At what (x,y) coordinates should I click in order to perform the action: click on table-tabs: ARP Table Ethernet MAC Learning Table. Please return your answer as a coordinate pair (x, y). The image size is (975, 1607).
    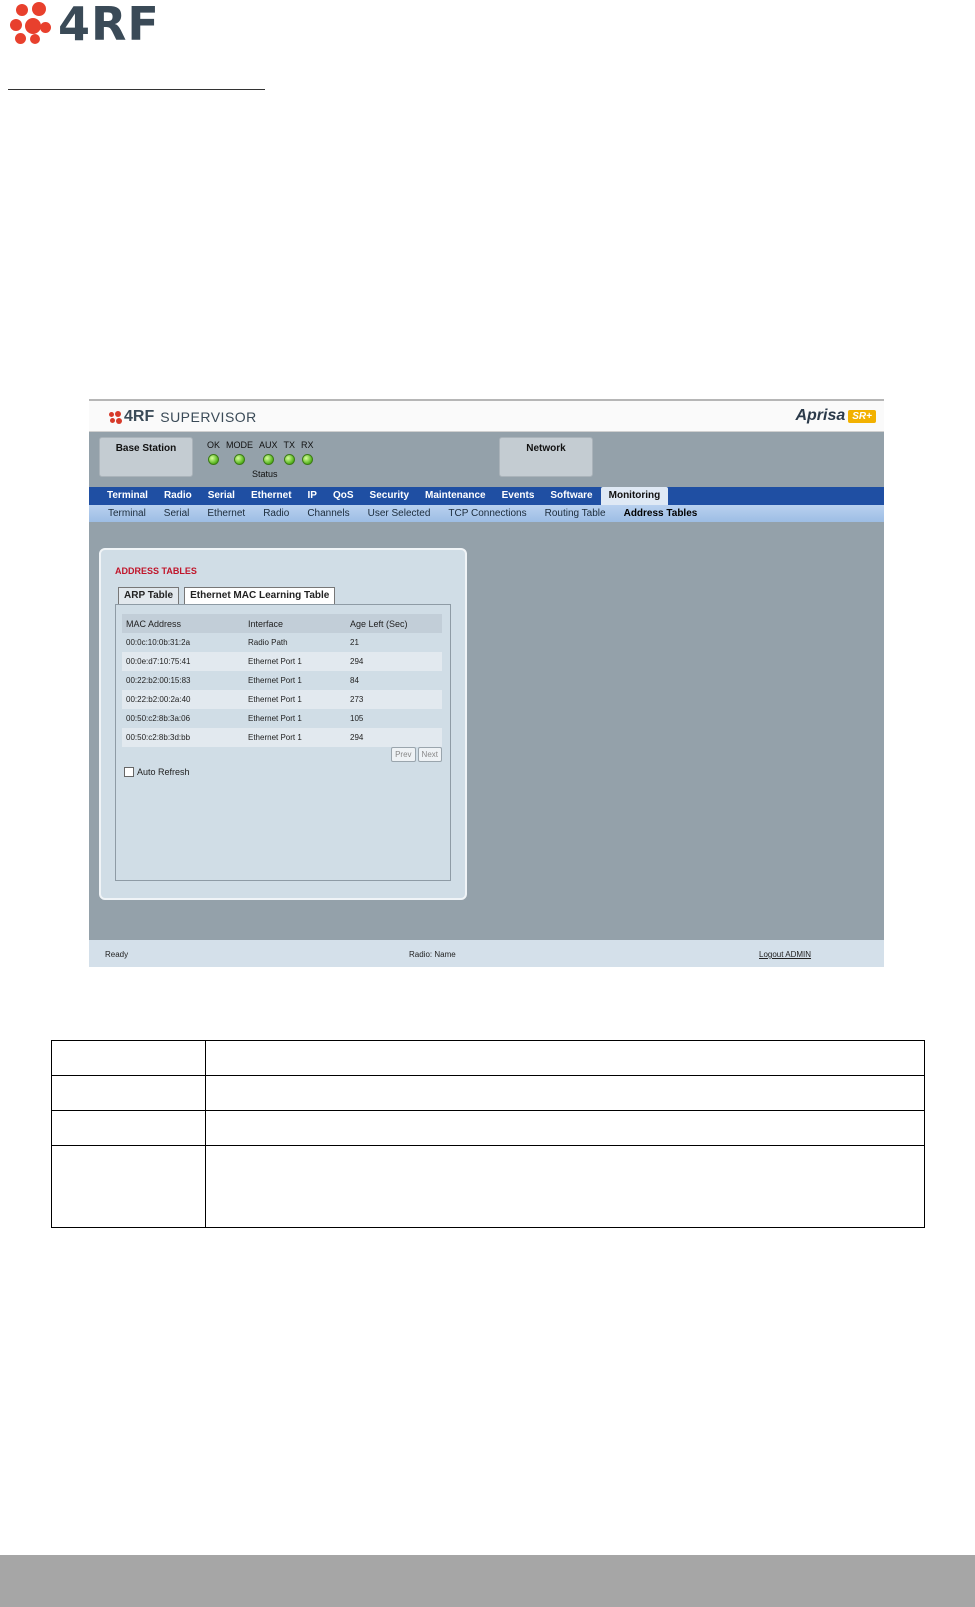
    Looking at the image, I should click on (229, 596).